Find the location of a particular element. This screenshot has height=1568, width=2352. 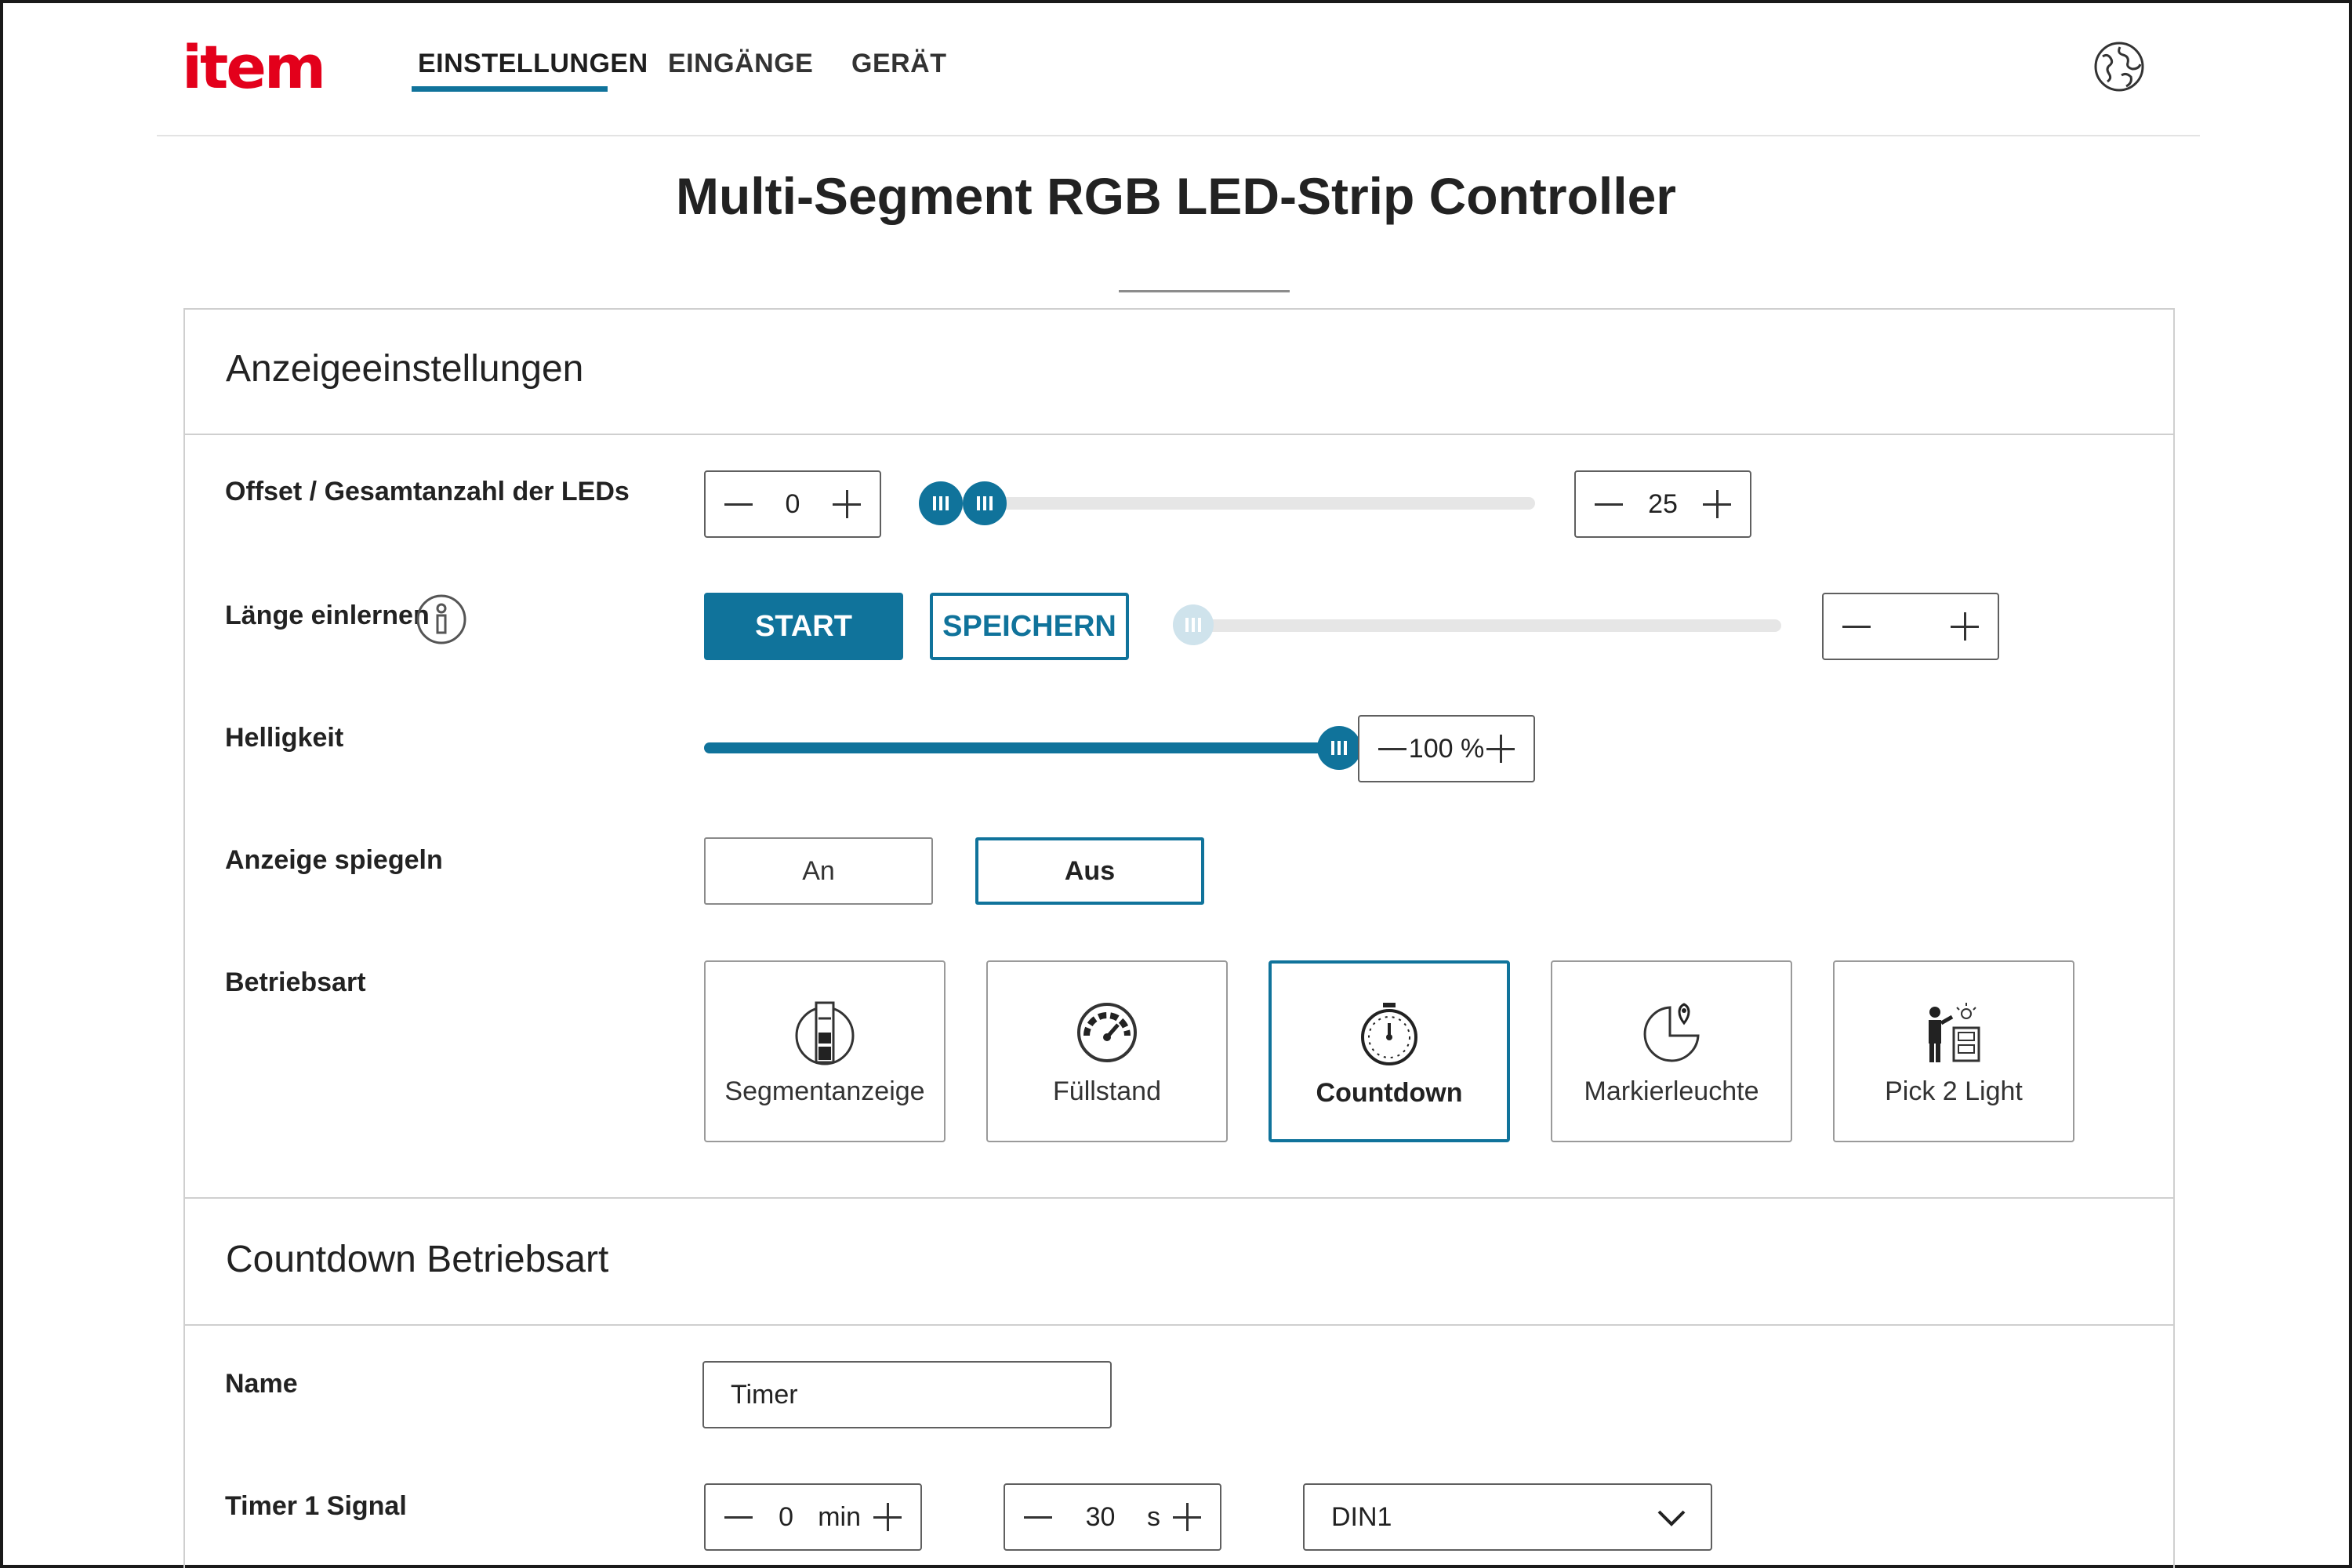

start-button: START is located at coordinates (803, 626).